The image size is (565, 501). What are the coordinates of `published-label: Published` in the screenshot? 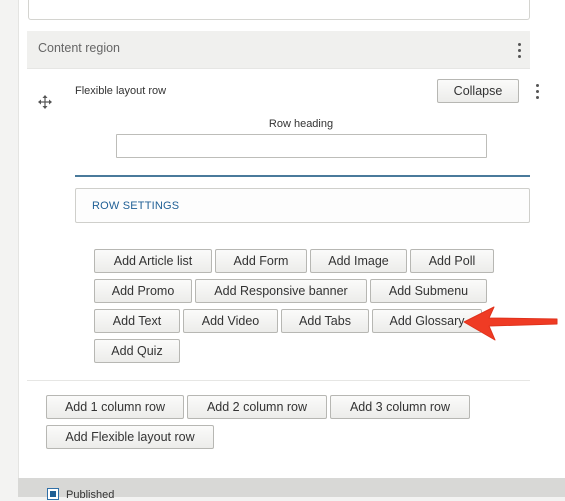 It's located at (90, 495).